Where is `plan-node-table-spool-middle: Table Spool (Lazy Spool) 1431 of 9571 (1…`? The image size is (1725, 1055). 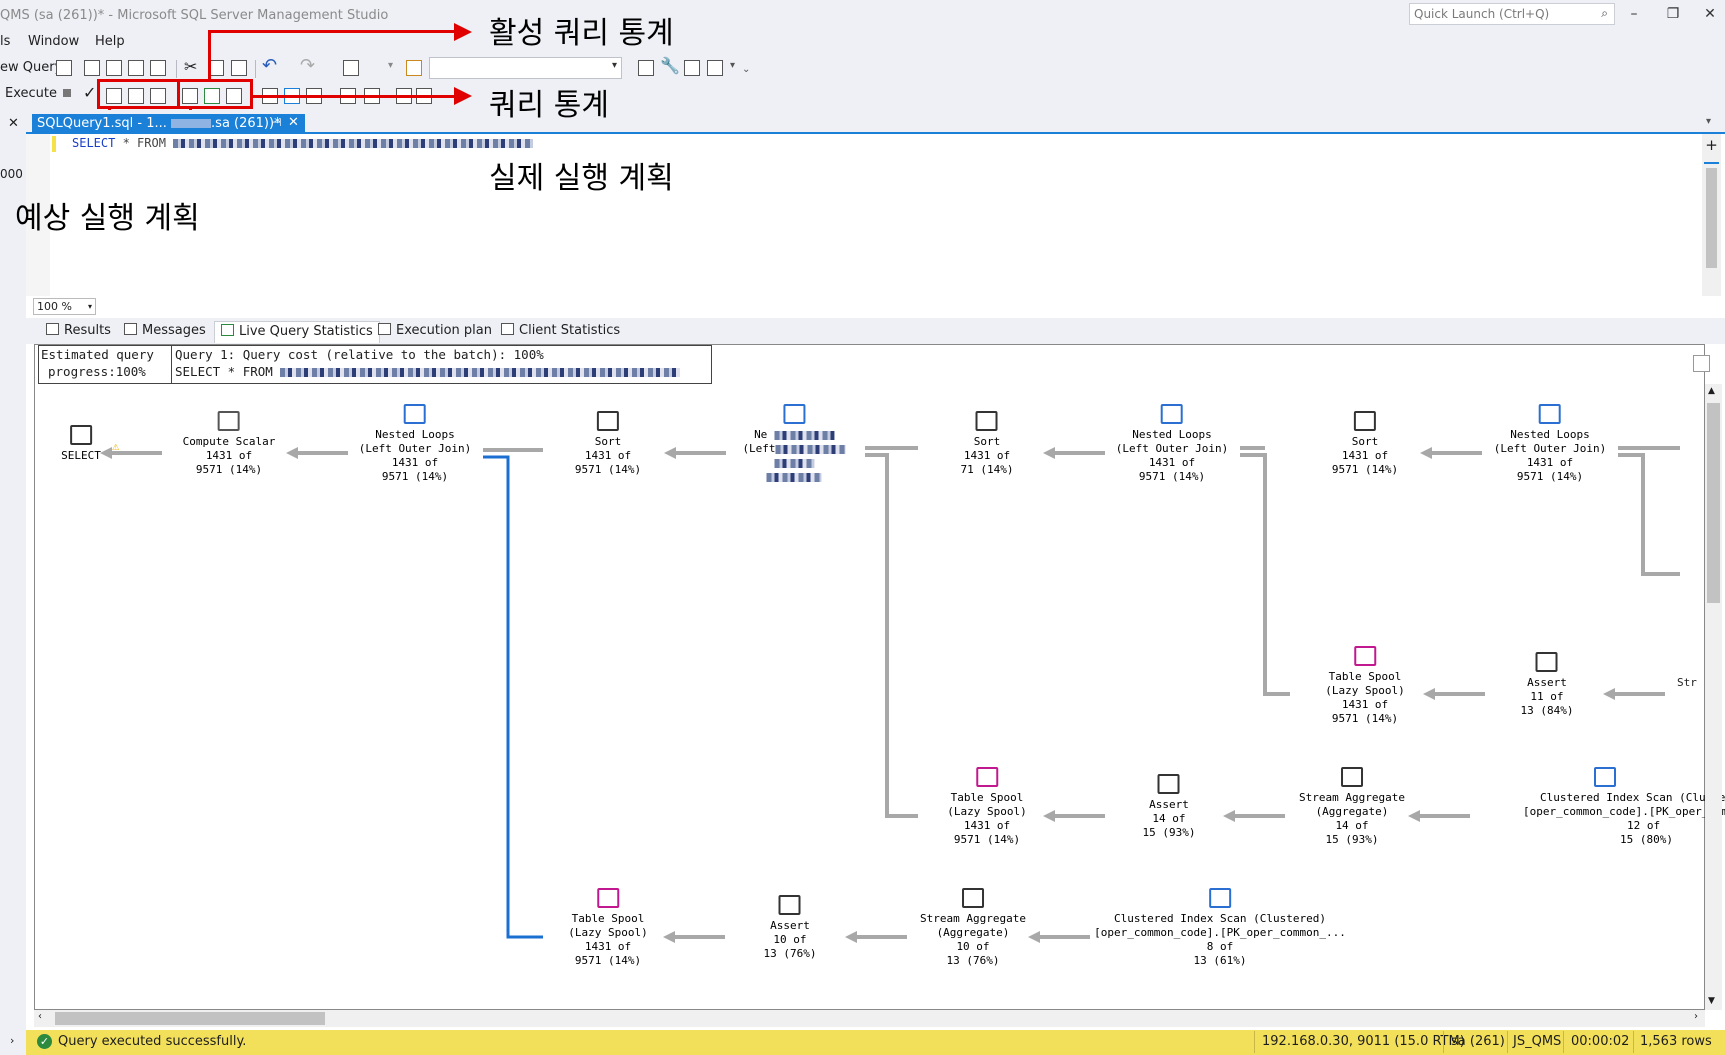 plan-node-table-spool-middle: Table Spool (Lazy Spool) 1431 of 9571 (1… is located at coordinates (987, 807).